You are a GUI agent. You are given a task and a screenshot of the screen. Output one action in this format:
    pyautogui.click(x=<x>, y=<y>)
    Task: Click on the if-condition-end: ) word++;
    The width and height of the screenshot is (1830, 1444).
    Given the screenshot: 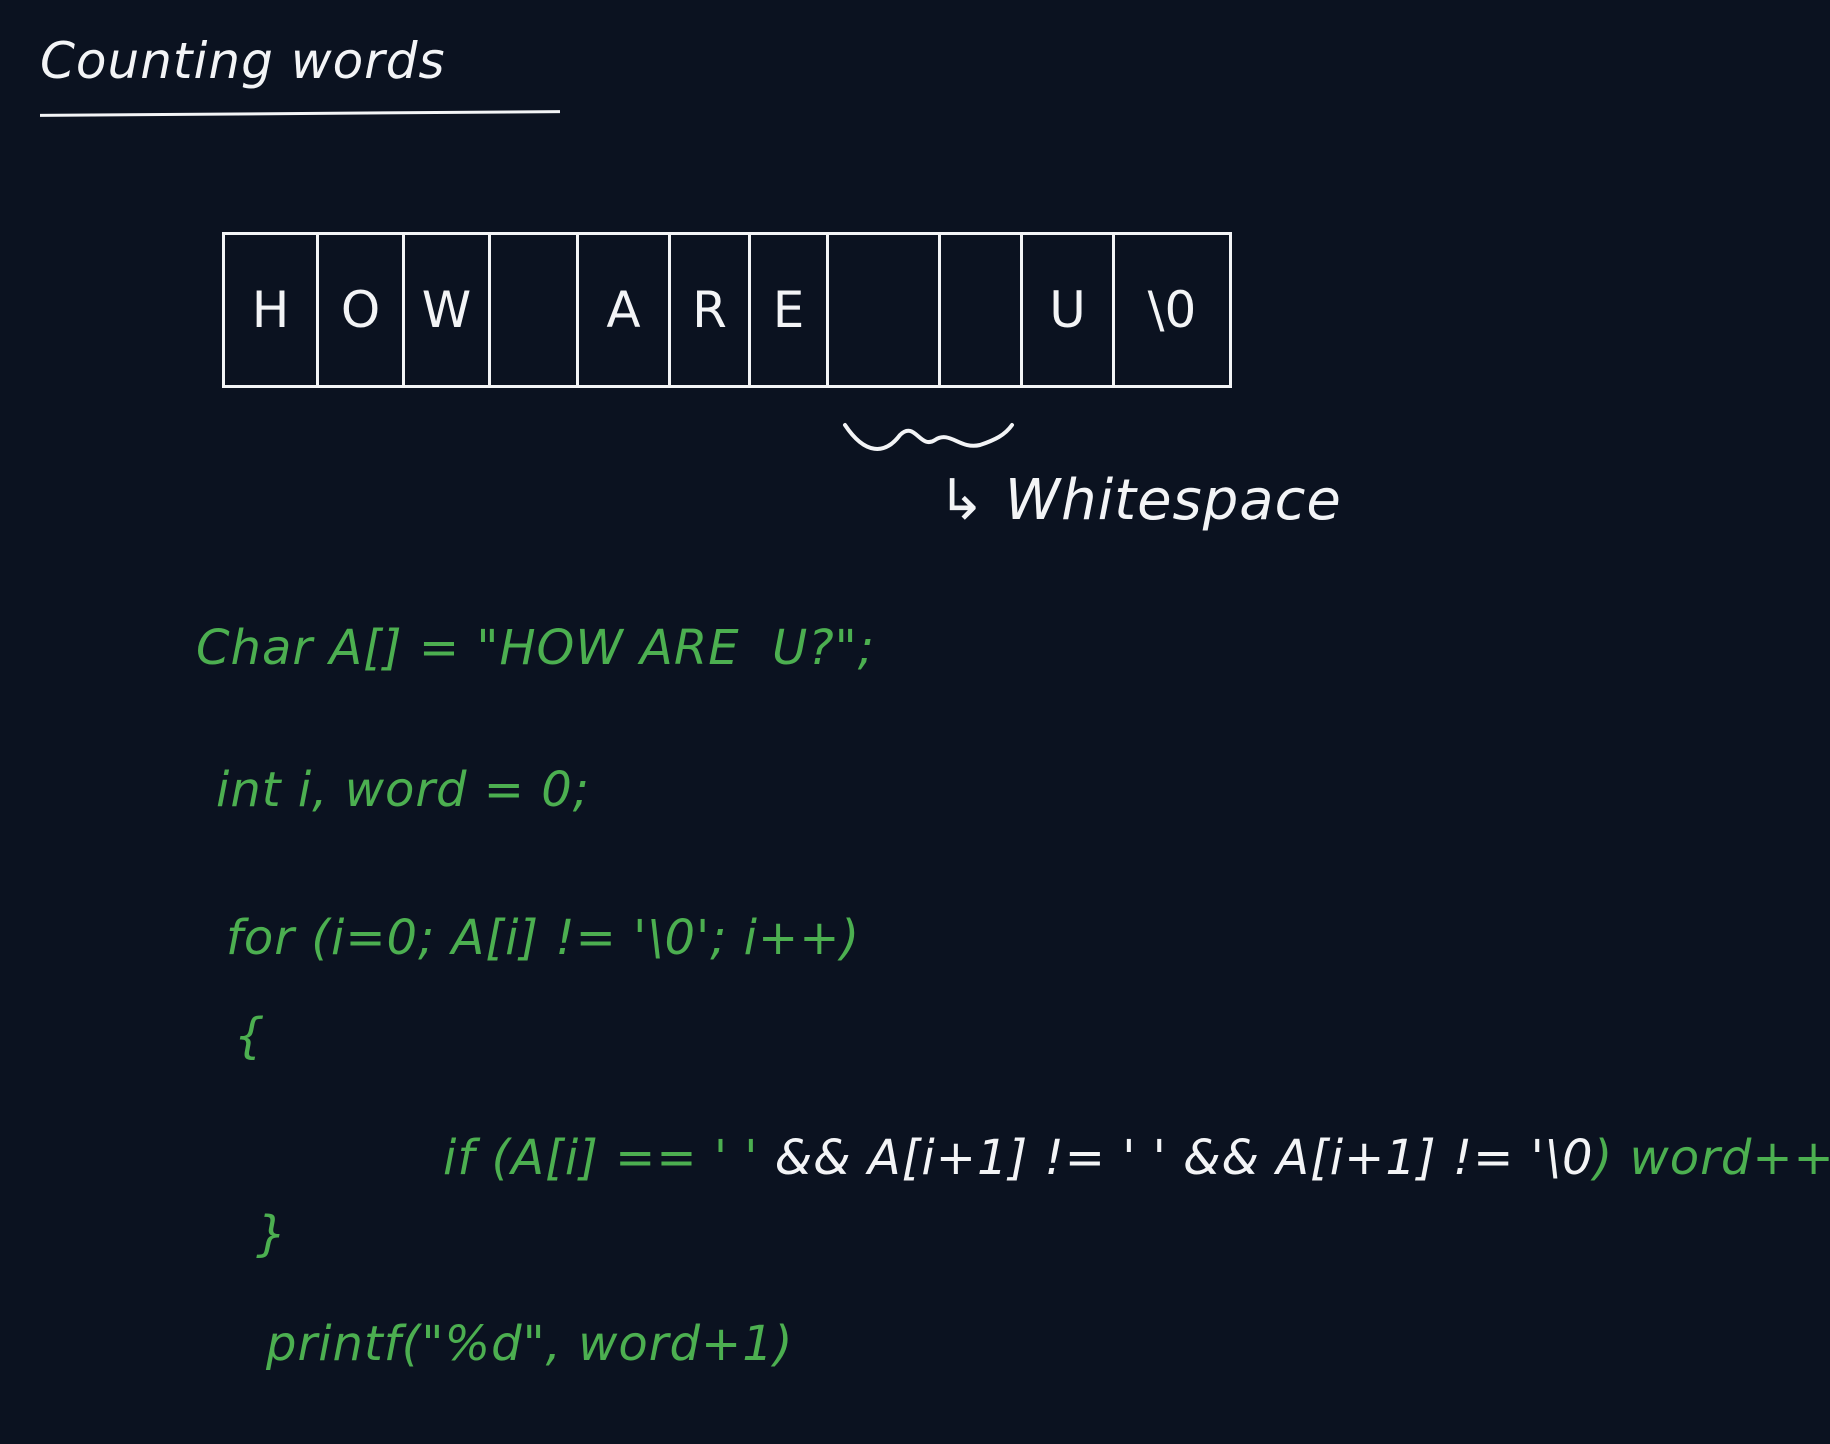 What is the action you would take?
    pyautogui.click(x=1711, y=1158)
    